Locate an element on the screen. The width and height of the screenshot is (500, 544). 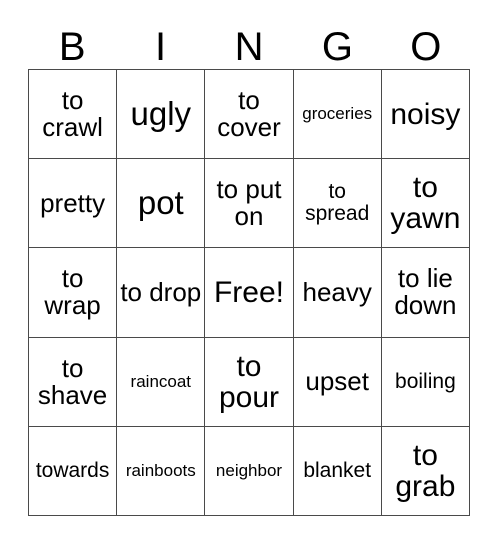
bingo-cell-r1c5: noisy is located at coordinates (425, 115).